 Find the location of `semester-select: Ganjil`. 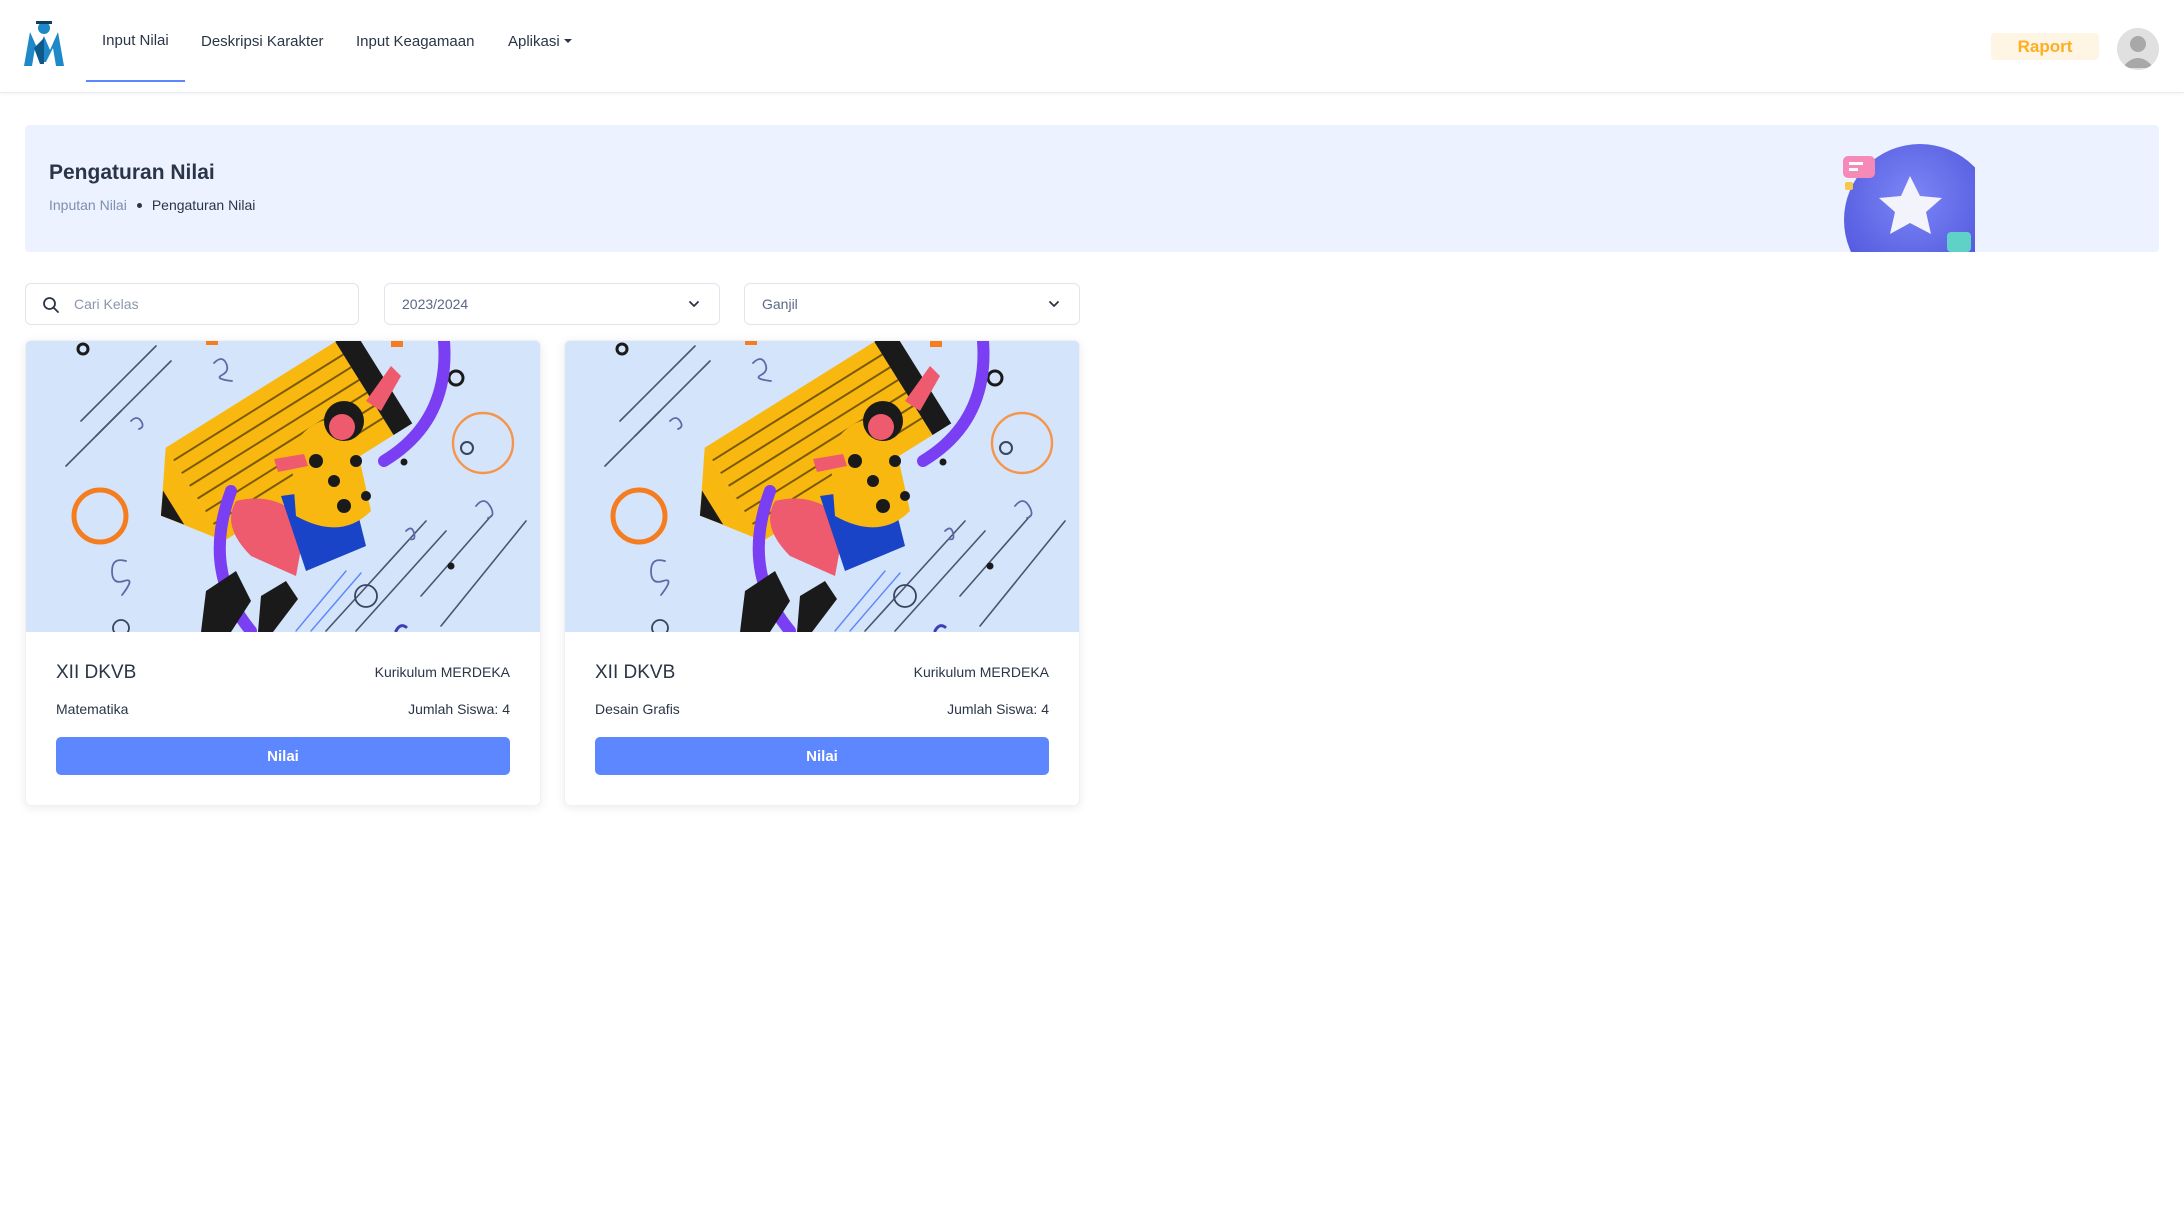

semester-select: Ganjil is located at coordinates (912, 304).